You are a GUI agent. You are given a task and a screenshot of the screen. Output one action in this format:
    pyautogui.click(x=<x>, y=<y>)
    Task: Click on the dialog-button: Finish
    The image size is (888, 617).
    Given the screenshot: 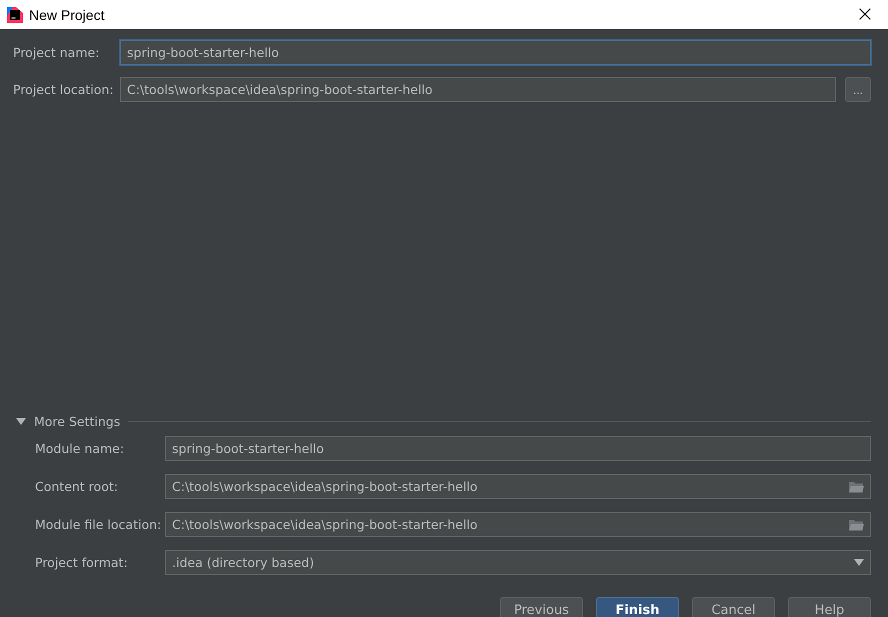 What is the action you would take?
    pyautogui.click(x=637, y=607)
    